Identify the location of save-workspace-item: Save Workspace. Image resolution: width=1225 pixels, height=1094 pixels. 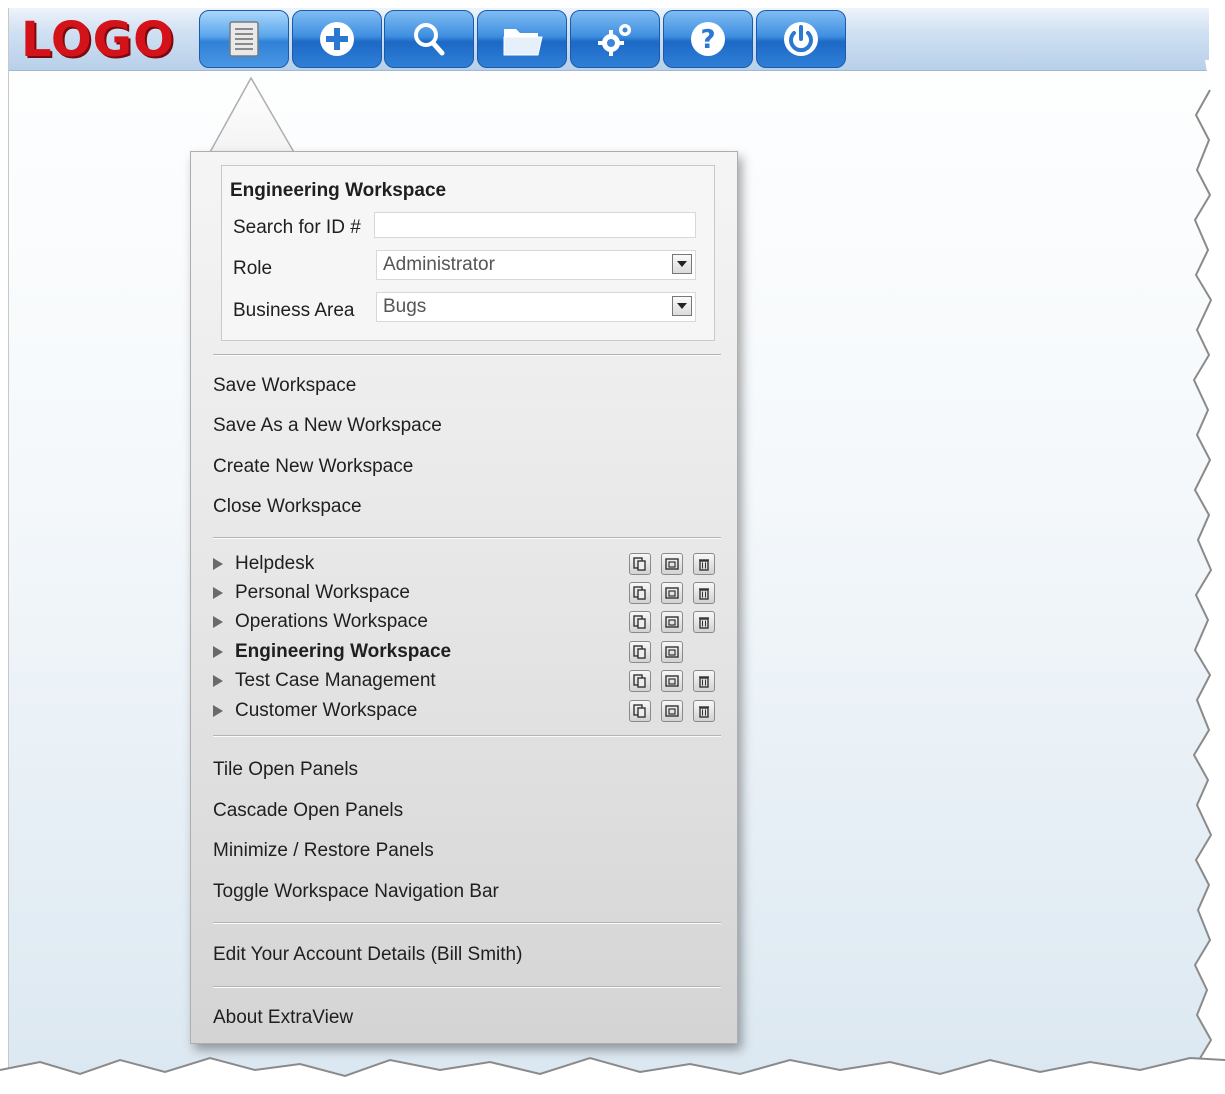
(284, 386).